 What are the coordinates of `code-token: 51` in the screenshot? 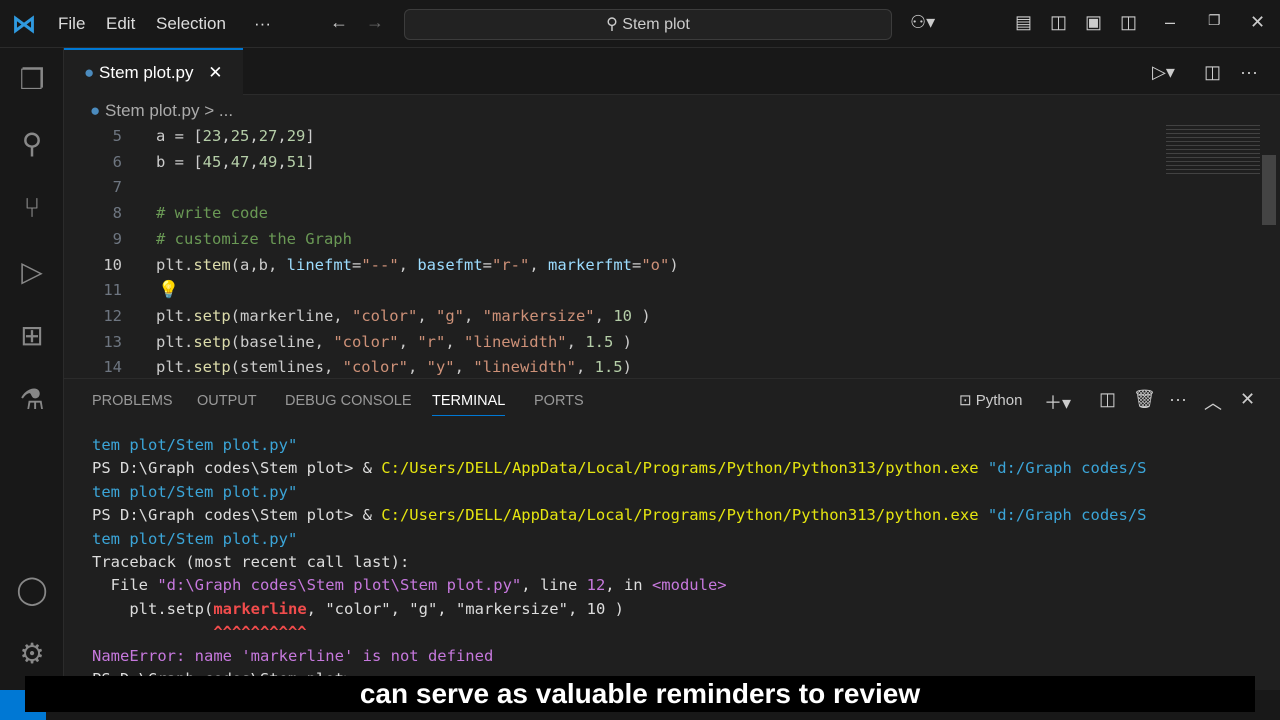 It's located at (296, 161).